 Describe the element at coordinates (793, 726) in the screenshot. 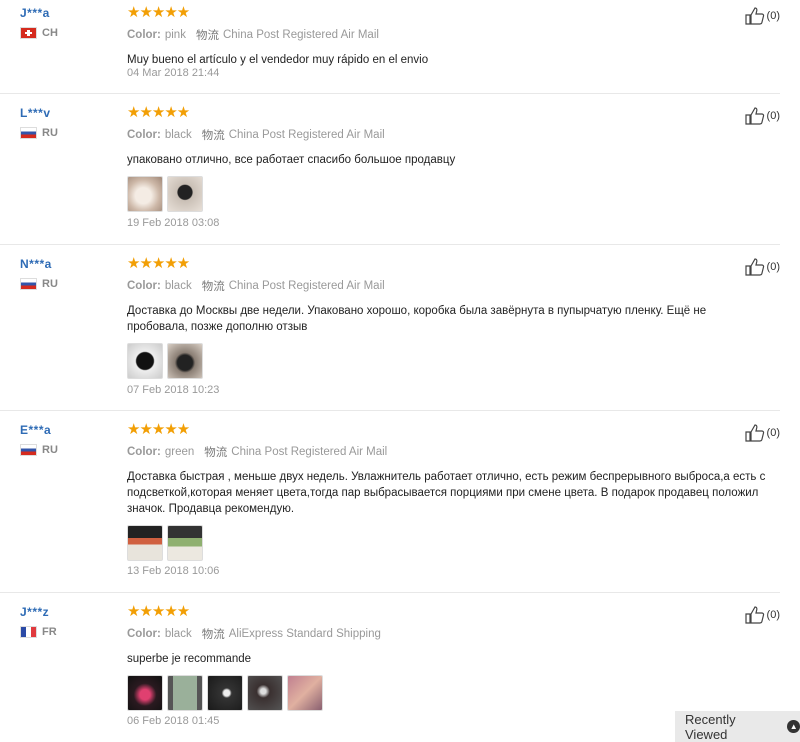

I see `chevron-up-icon: ▲` at that location.